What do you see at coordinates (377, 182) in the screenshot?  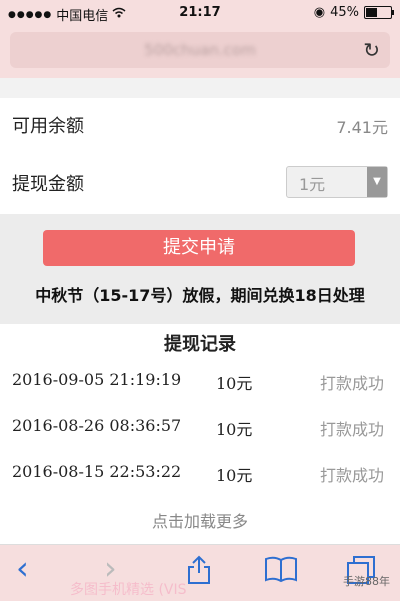 I see `chevron-down-icon: ▼` at bounding box center [377, 182].